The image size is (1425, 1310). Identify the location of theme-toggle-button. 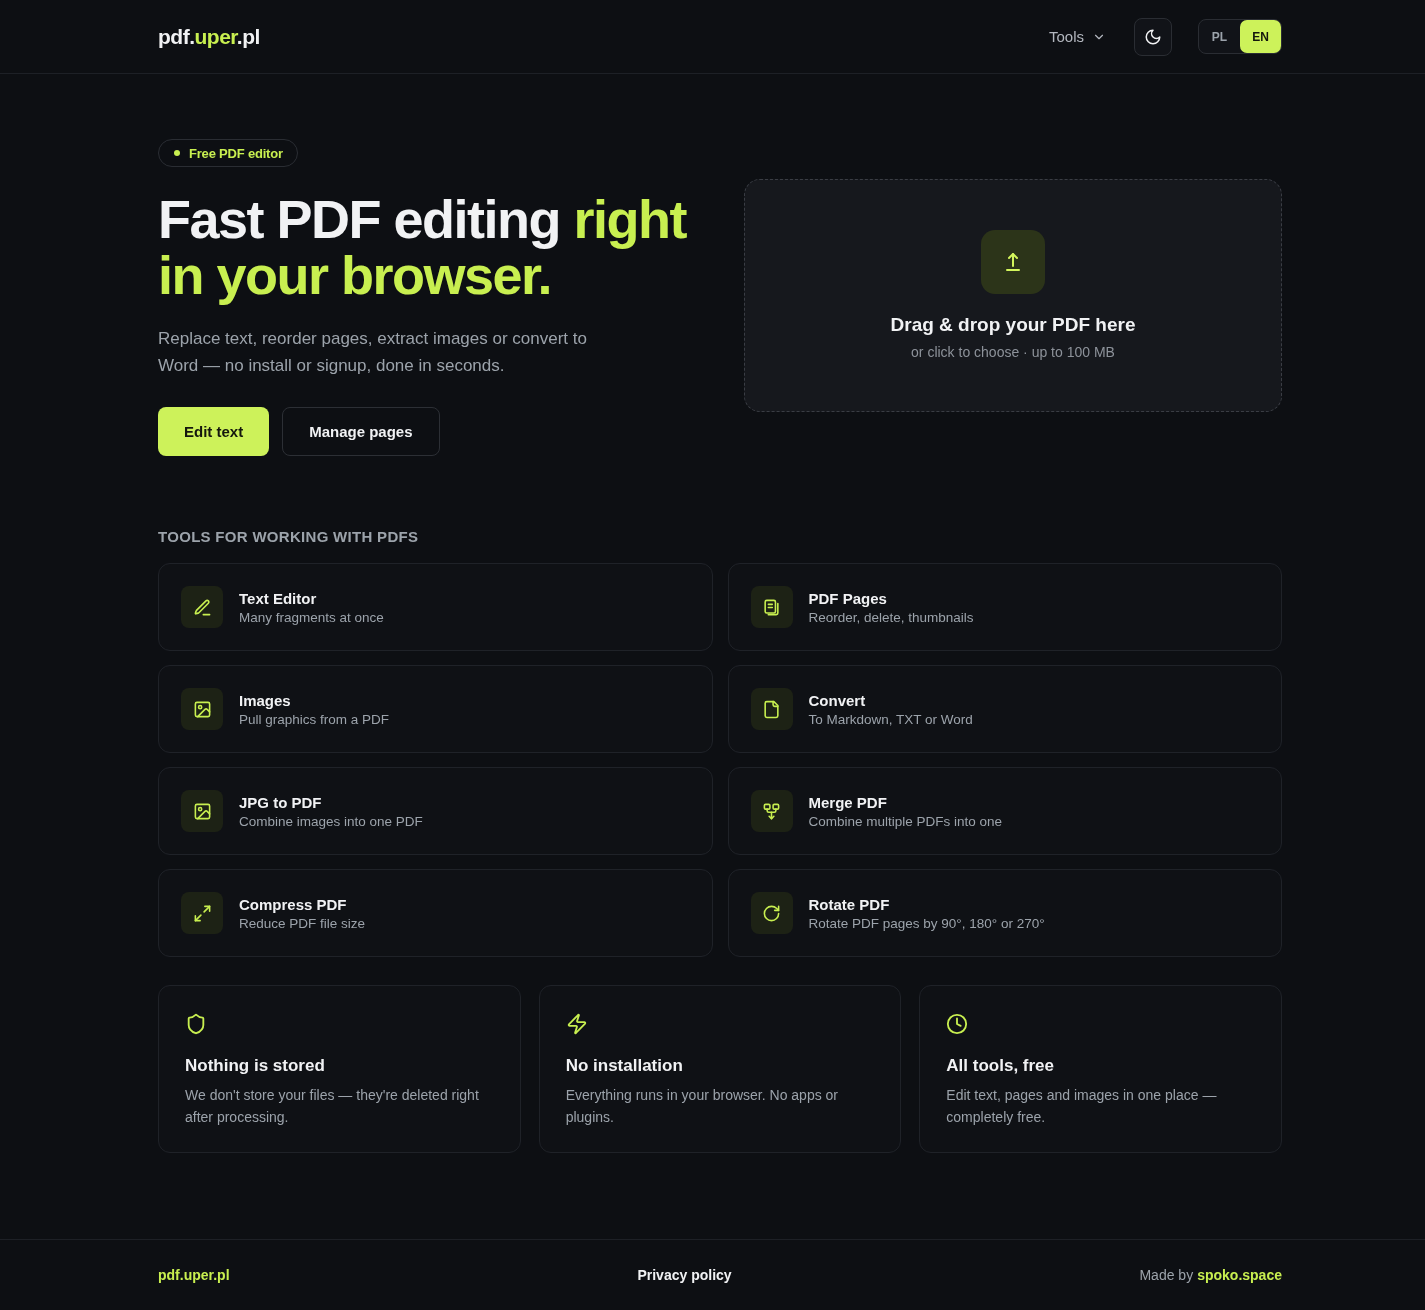
(1153, 36).